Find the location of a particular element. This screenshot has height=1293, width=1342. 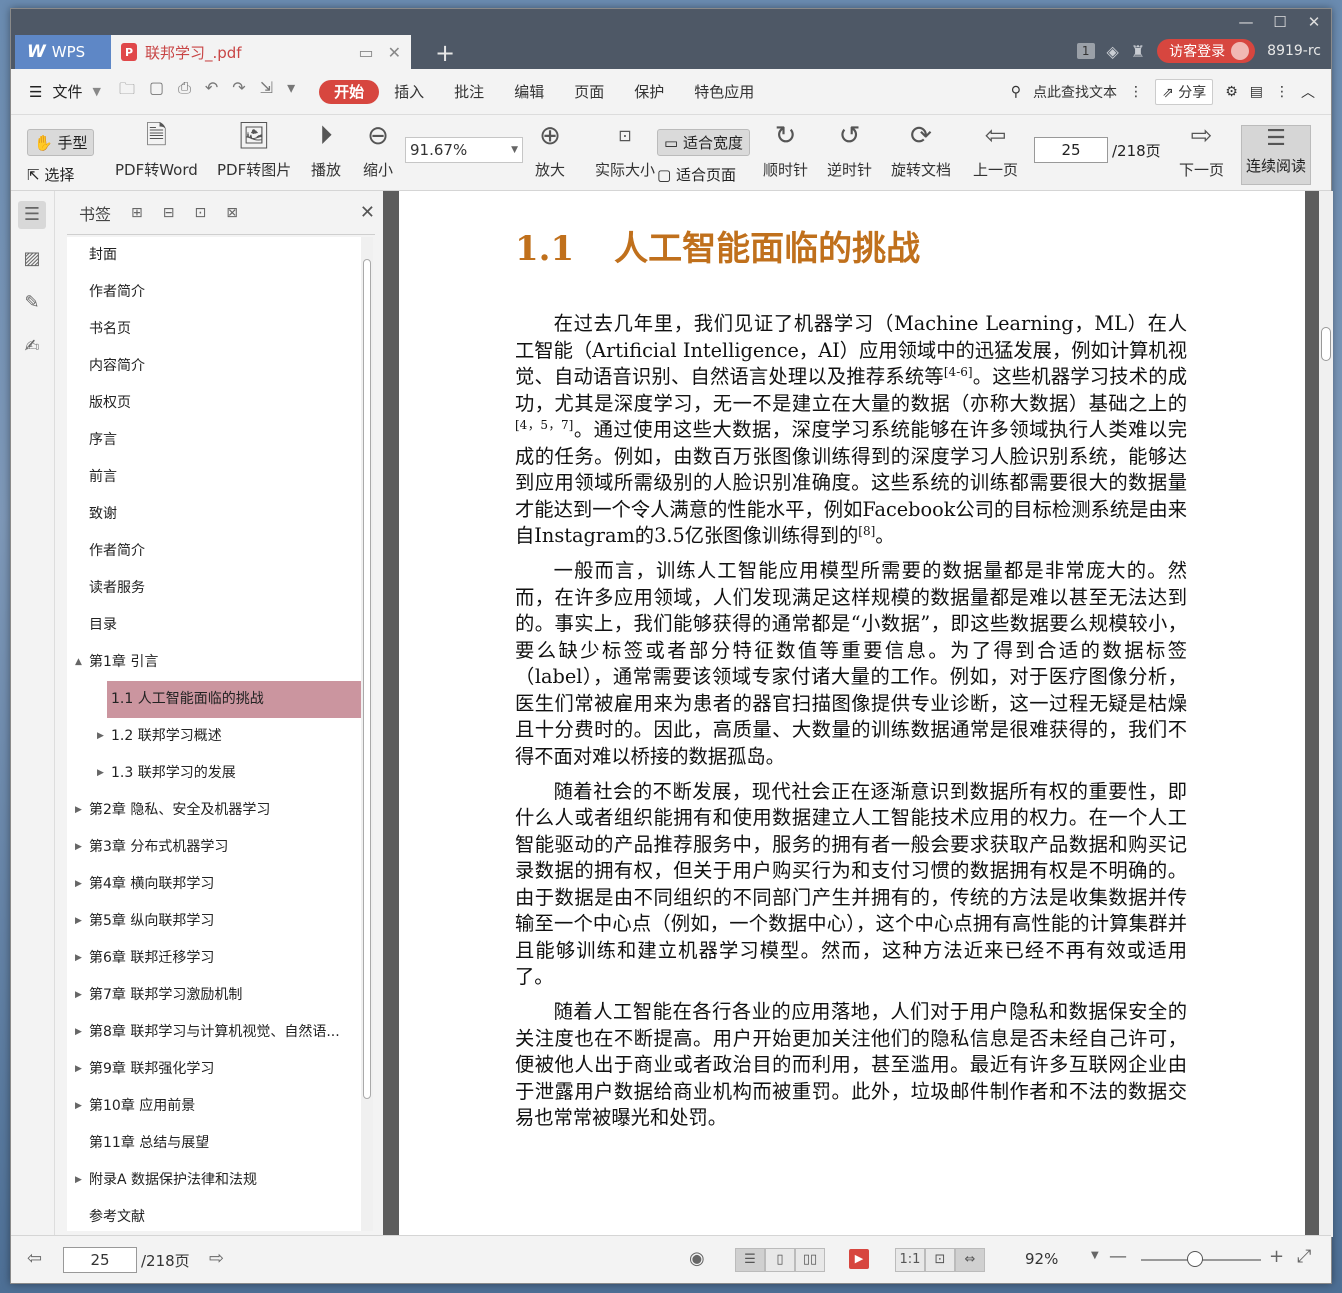

more-options-icon: ⋮ is located at coordinates (1282, 92).